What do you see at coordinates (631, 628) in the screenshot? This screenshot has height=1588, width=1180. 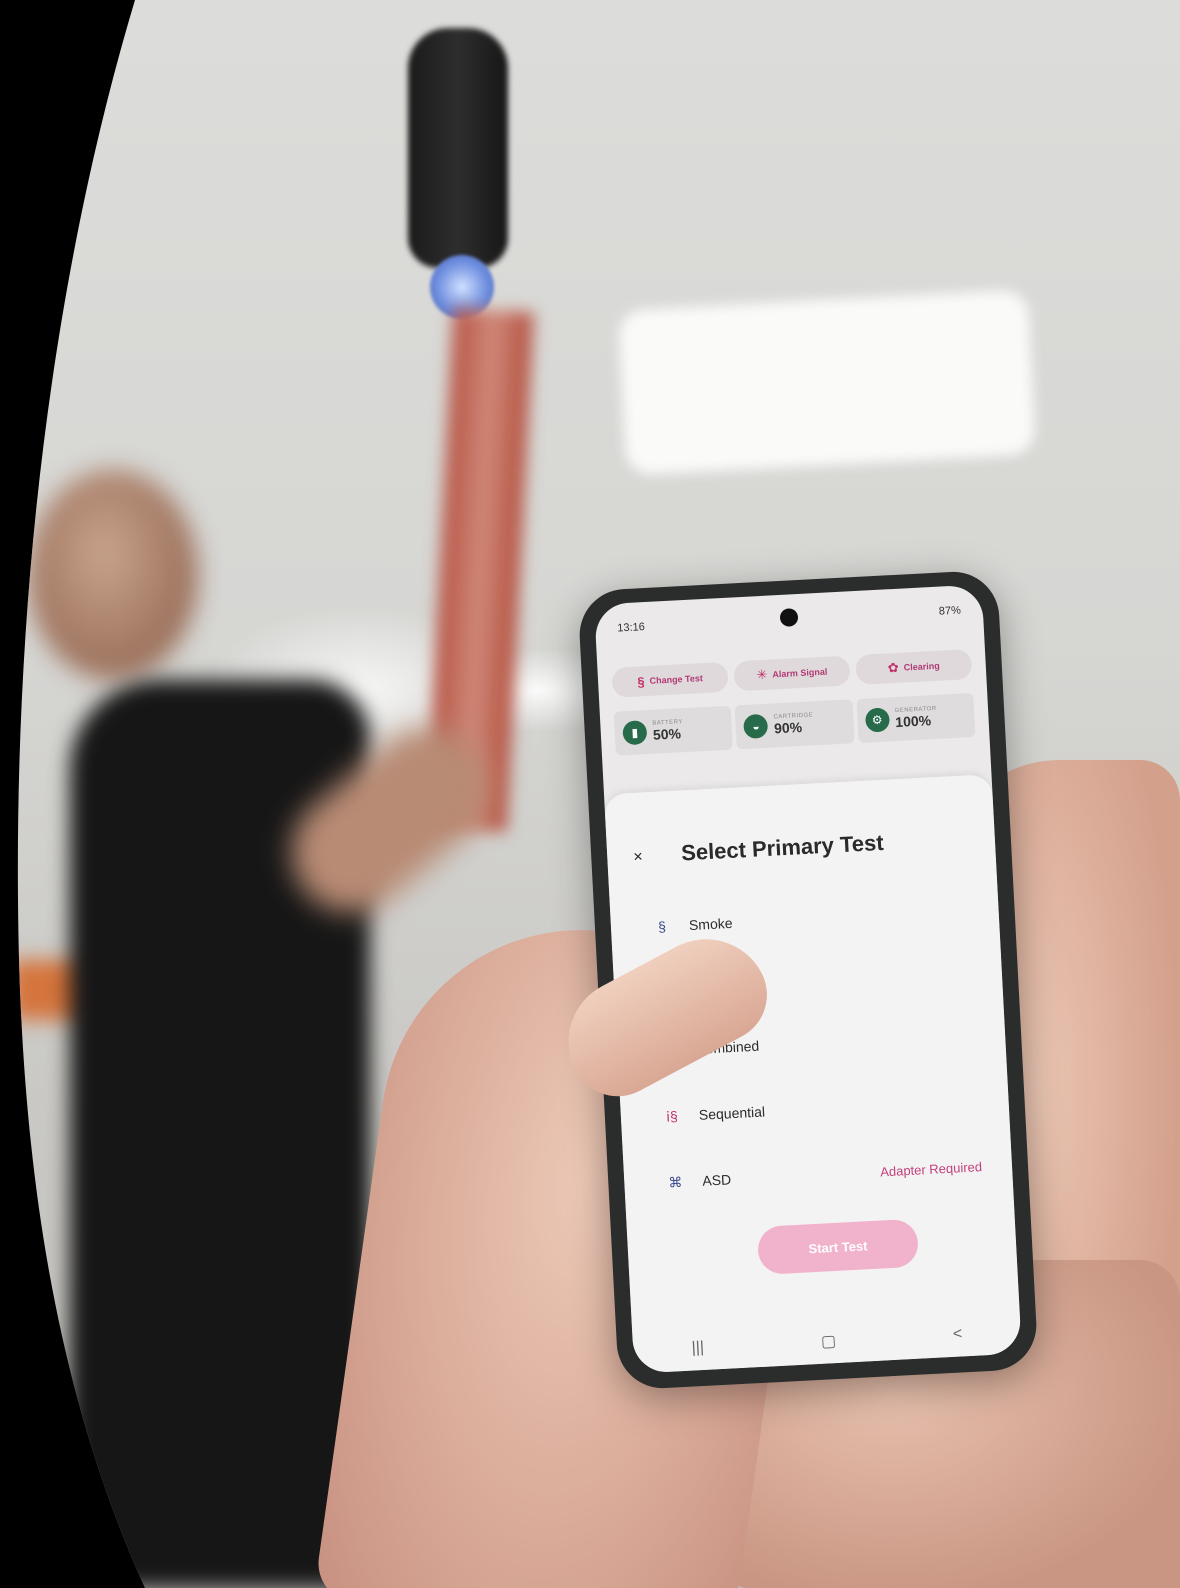 I see `status-time: 13:16` at bounding box center [631, 628].